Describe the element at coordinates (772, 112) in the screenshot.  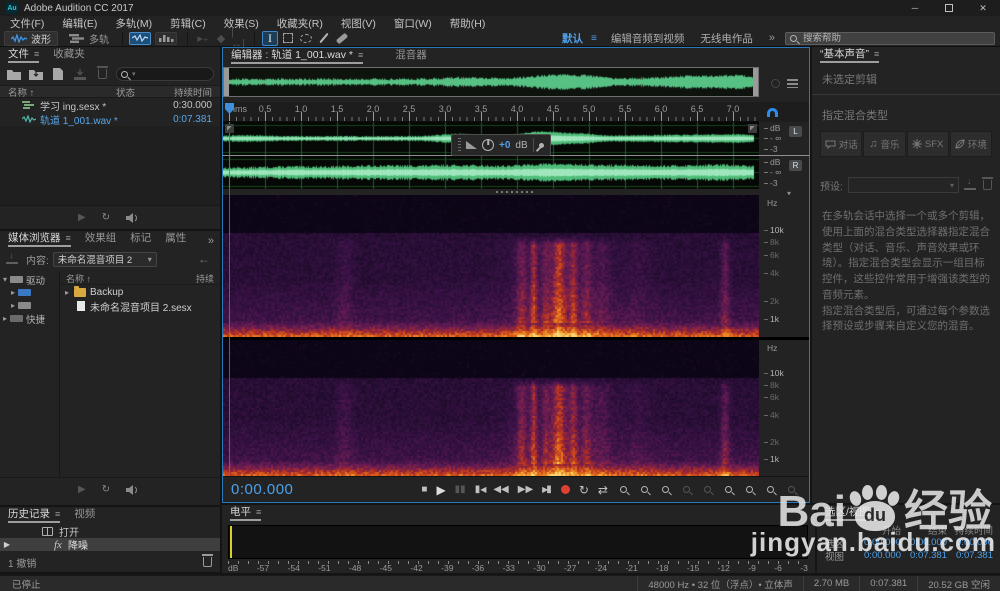
I see `snap-magnet-icon` at that location.